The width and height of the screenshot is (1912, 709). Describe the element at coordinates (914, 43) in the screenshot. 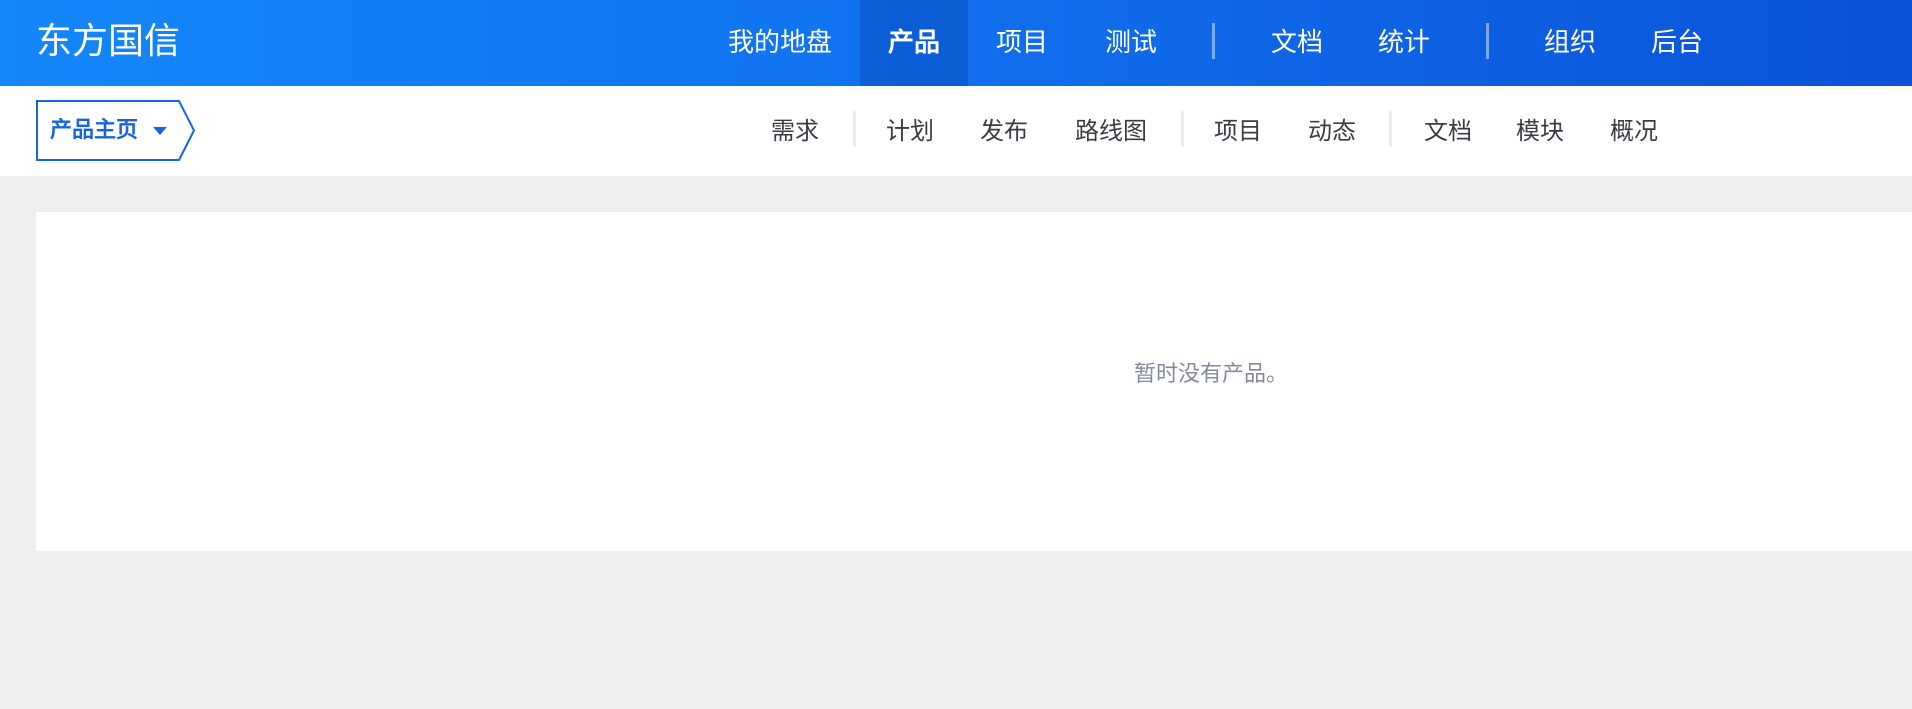

I see `nav-product: 产品` at that location.